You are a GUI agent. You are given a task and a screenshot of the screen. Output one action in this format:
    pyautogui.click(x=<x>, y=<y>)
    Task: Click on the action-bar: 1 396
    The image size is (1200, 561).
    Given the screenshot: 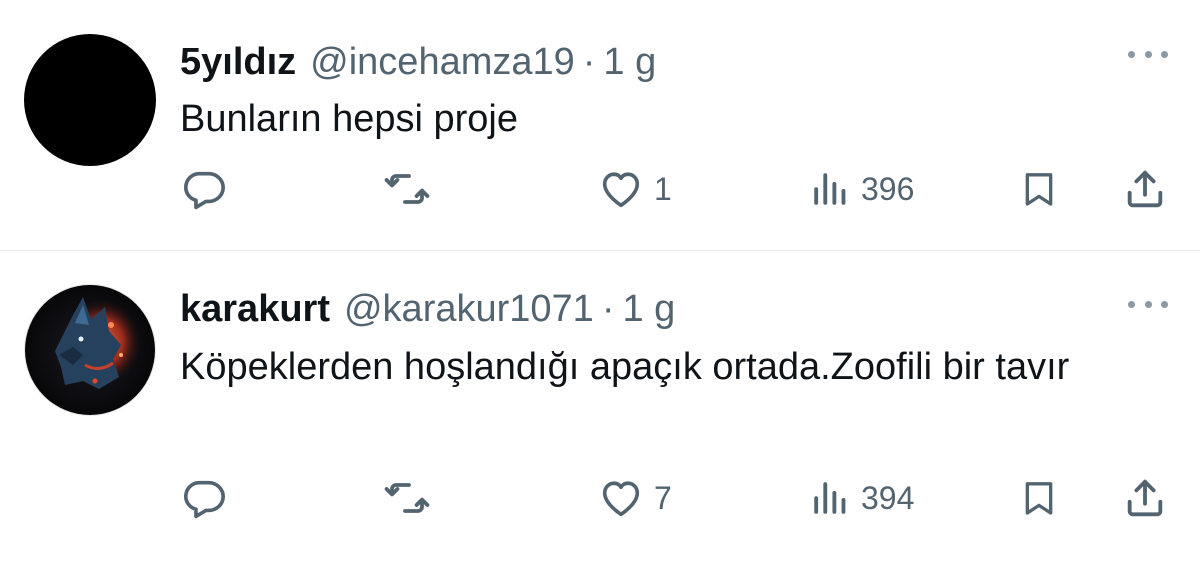 What is the action you would take?
    pyautogui.click(x=600, y=189)
    